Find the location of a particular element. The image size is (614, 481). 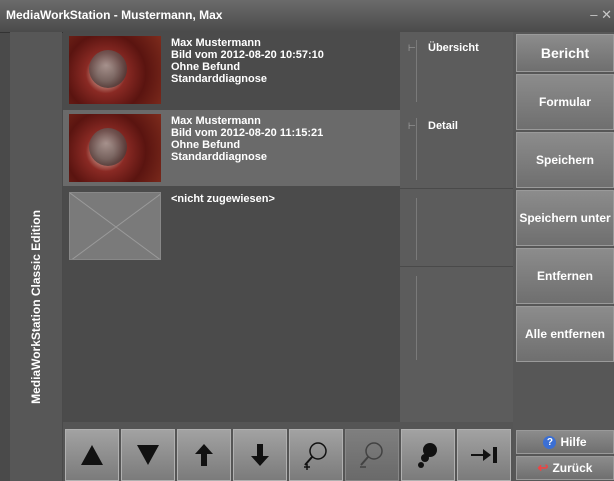

pin-icon is located at coordinates (427, 455).